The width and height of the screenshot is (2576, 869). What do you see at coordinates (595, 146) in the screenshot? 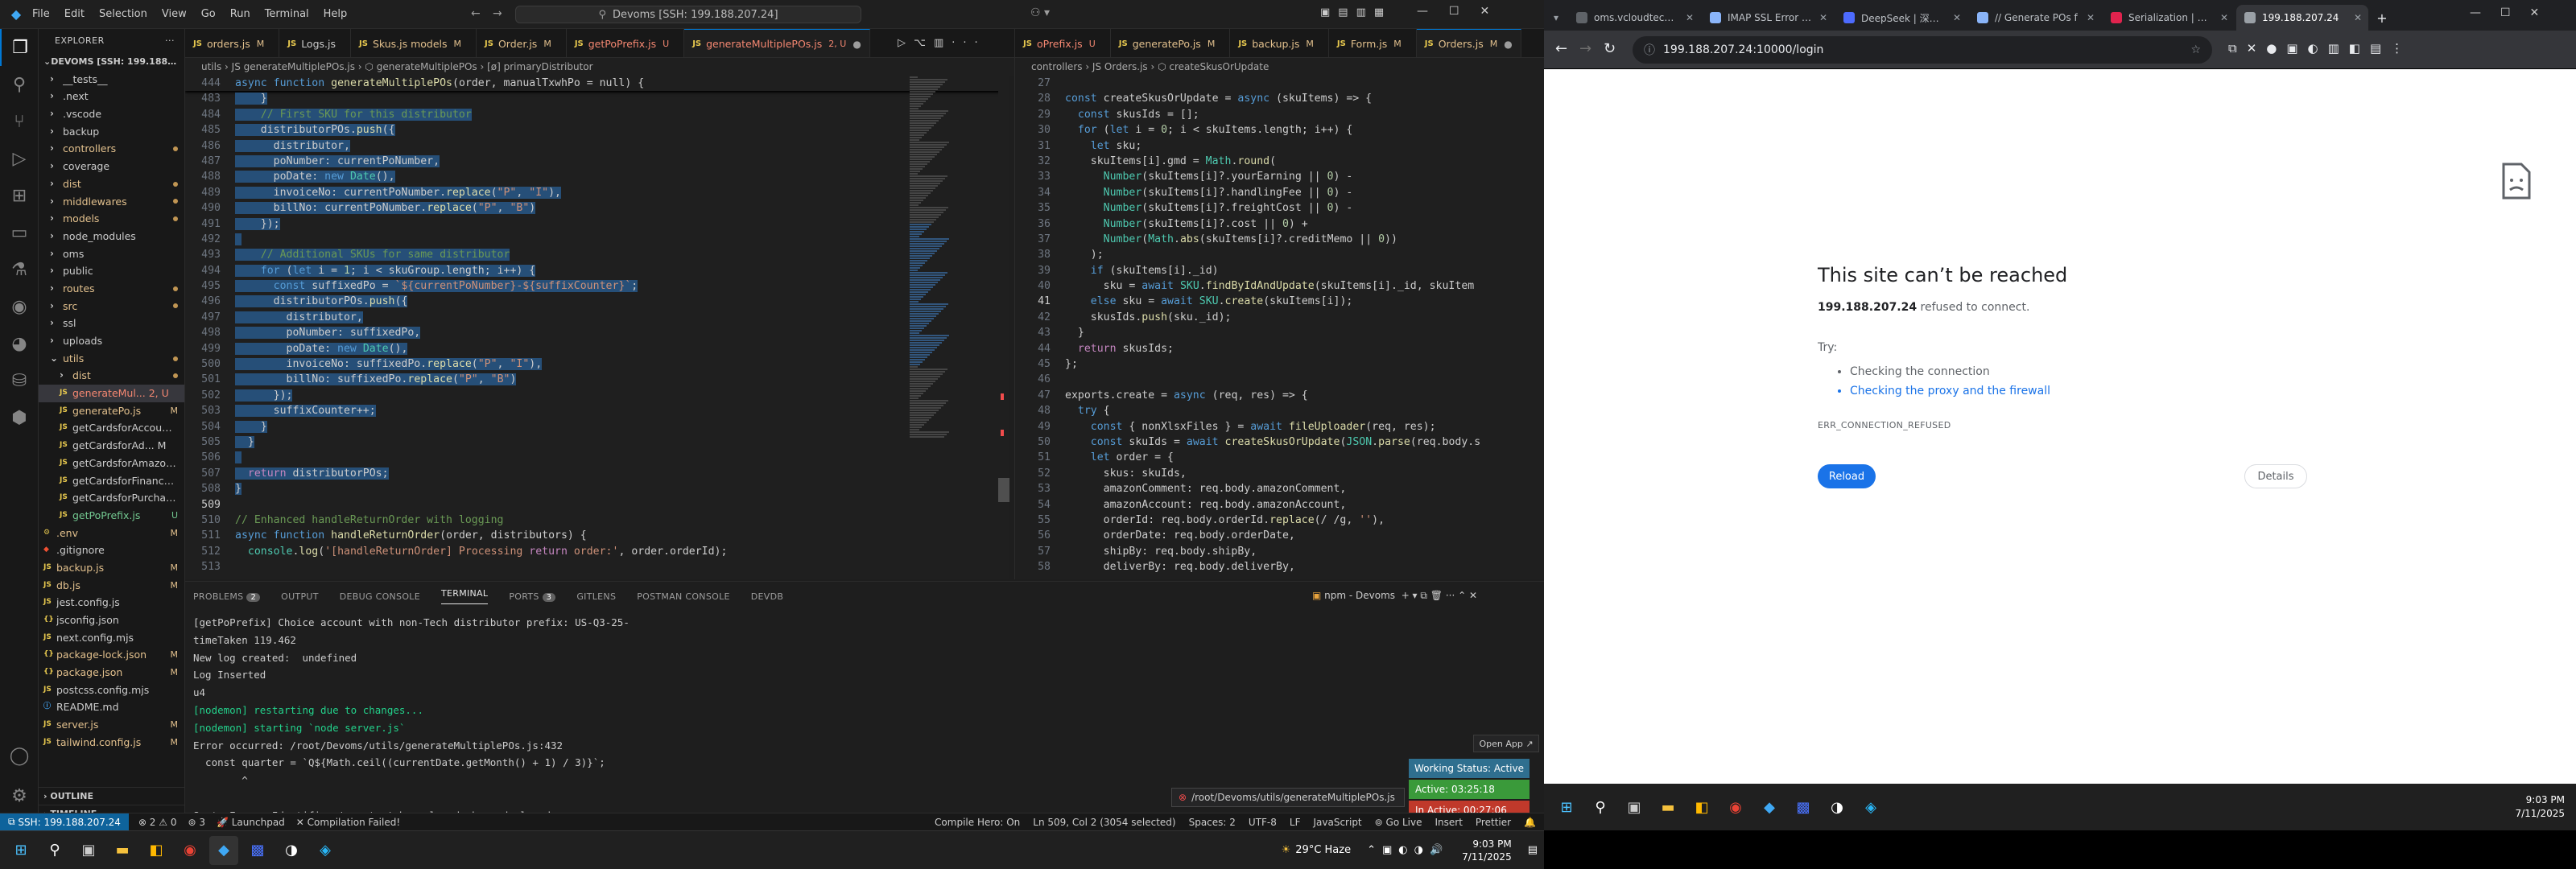
I see `code-line: 486 distributor,` at bounding box center [595, 146].